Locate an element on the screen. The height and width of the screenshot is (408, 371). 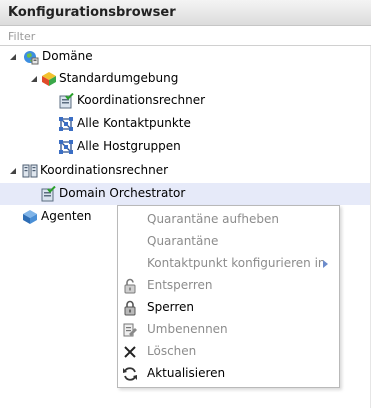
menu-item-sperren: Sperren is located at coordinates (228, 308).